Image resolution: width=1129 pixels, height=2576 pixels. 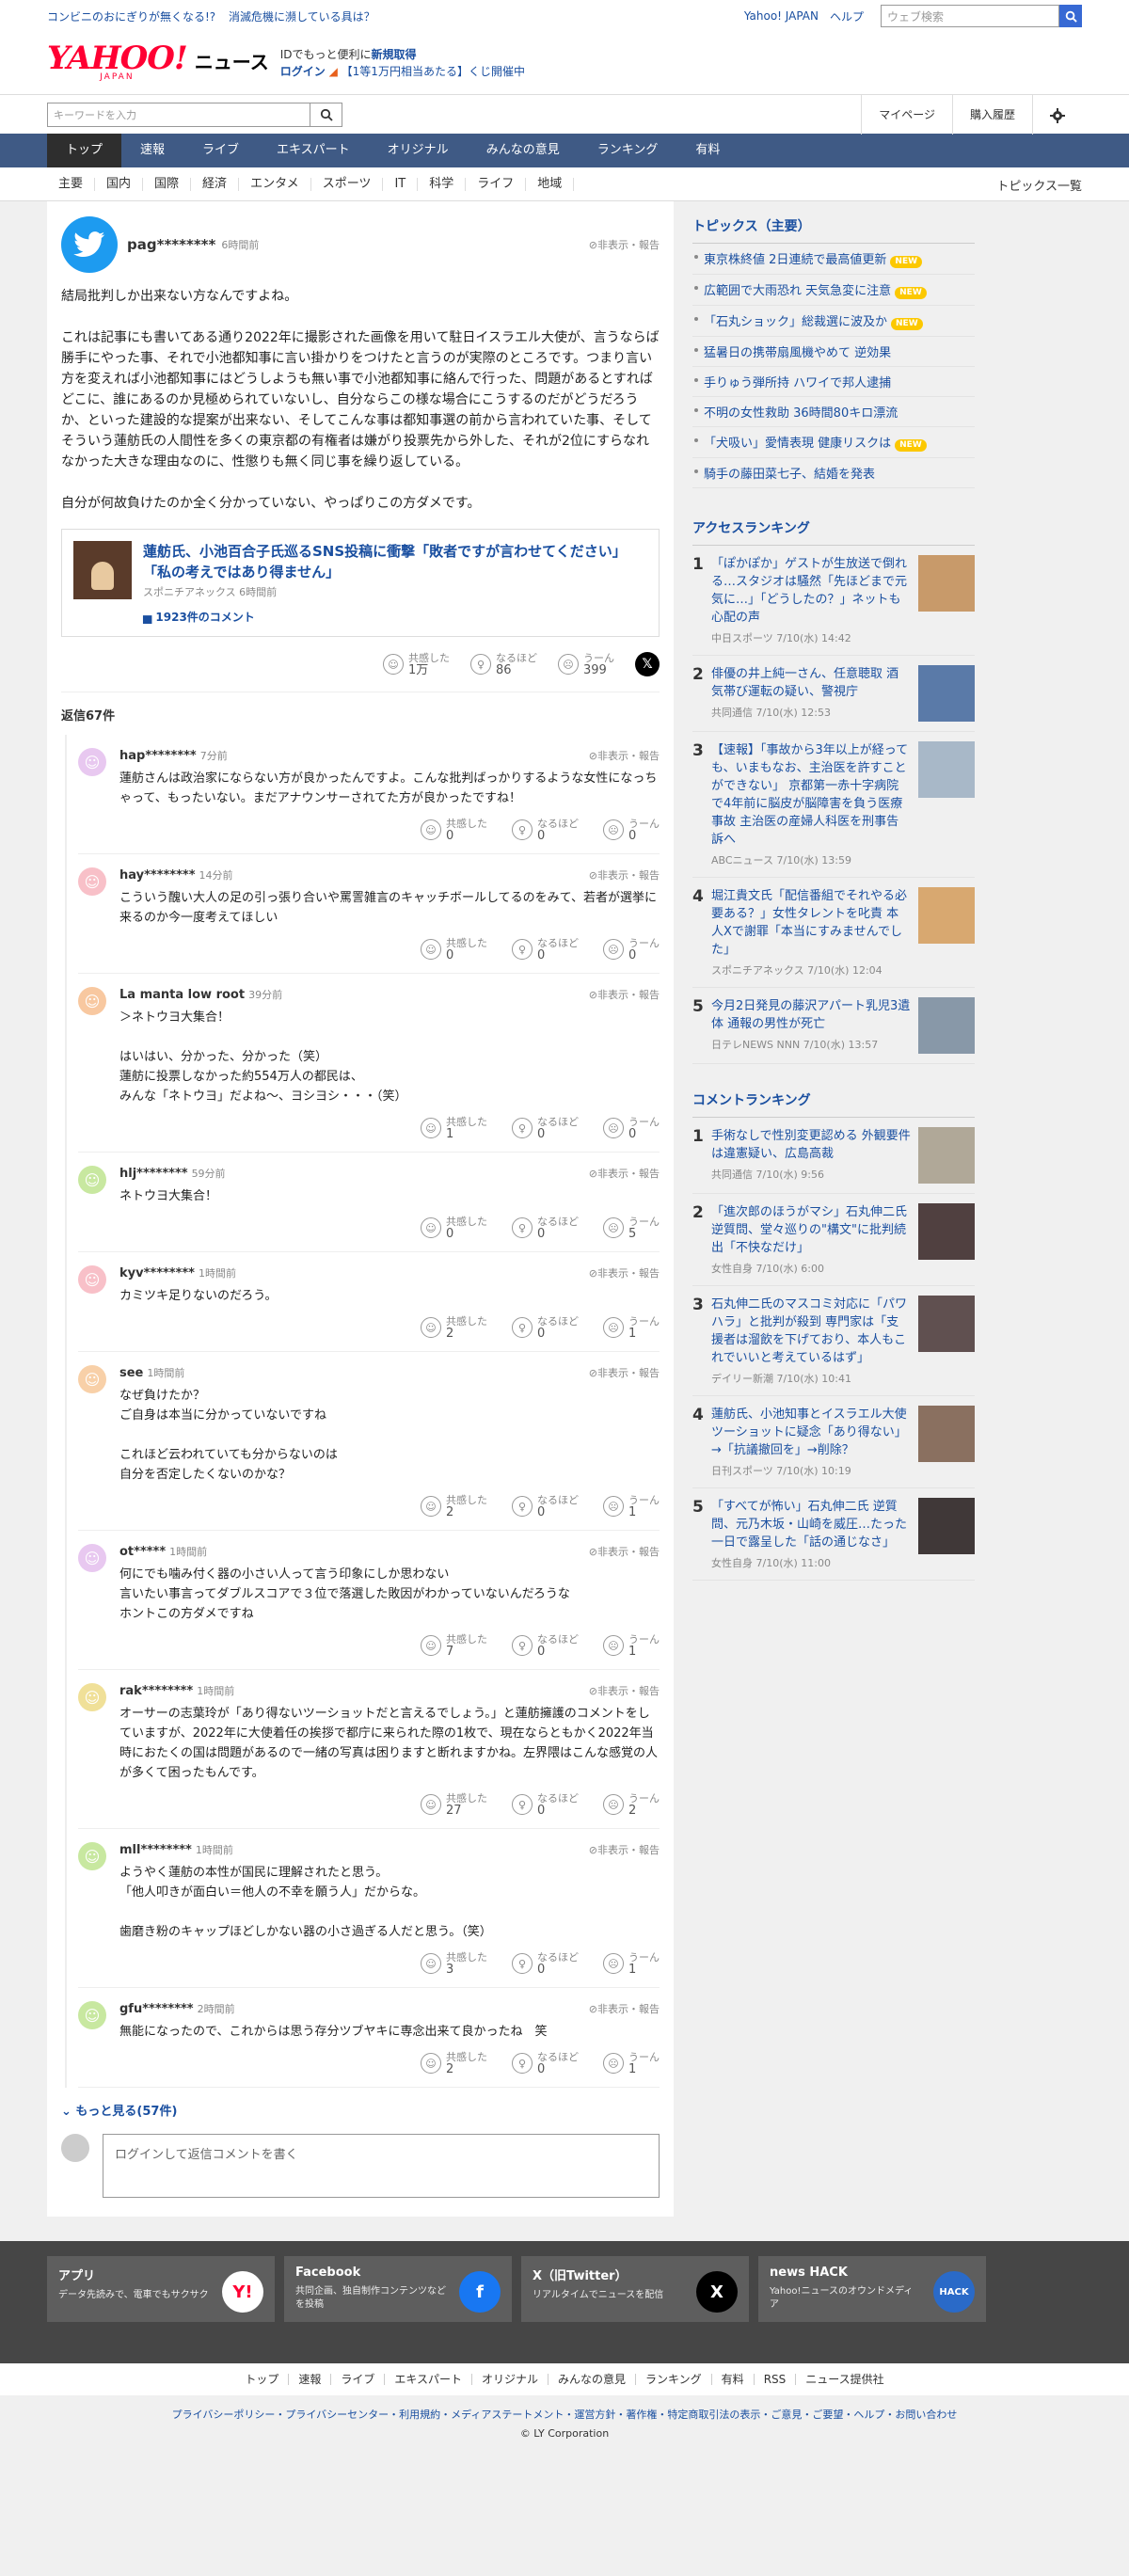 I want to click on comment-username: pag********, so click(x=171, y=245).